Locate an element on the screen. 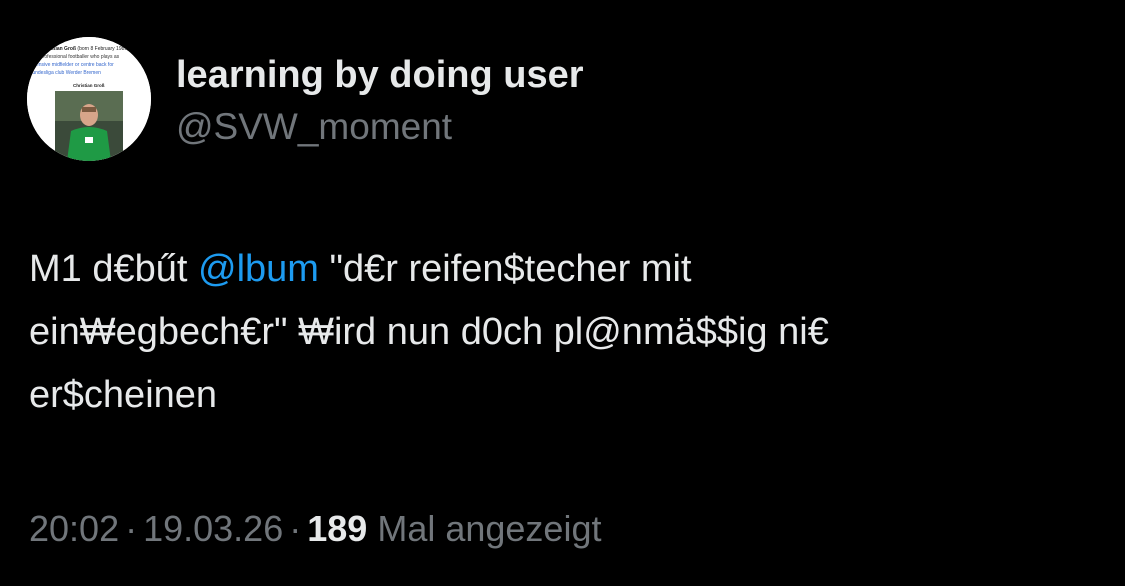 This screenshot has width=1125, height=586. avatar-caption: Christian Groß is located at coordinates (89, 85).